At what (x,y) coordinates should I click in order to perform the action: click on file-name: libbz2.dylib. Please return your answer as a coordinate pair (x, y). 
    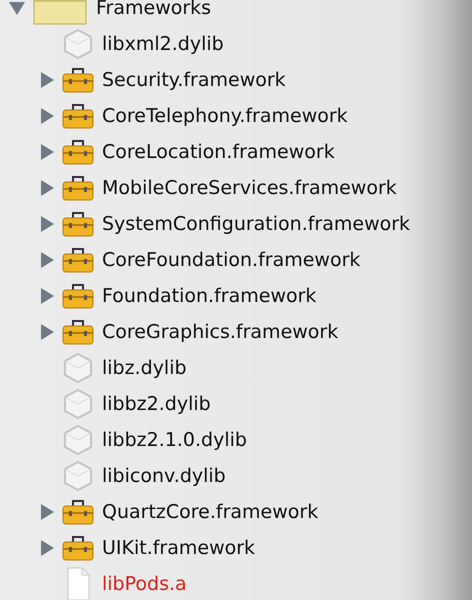
    Looking at the image, I should click on (156, 404).